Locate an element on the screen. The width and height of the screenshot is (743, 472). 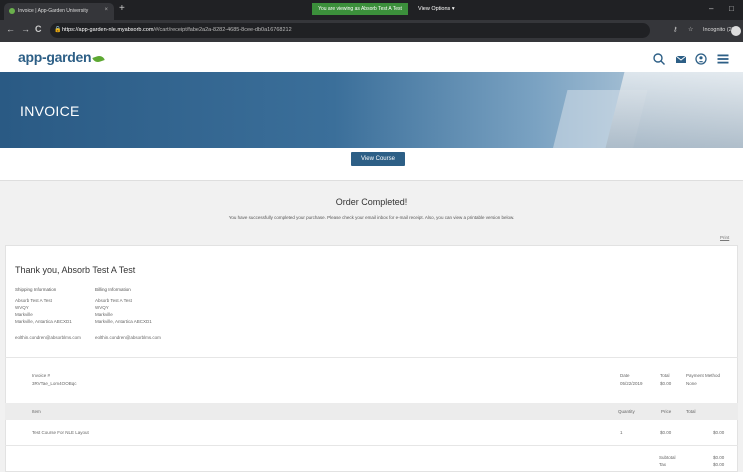
invoice-number: 3RVTae_Lom4OOBqc is located at coordinates (54, 383).